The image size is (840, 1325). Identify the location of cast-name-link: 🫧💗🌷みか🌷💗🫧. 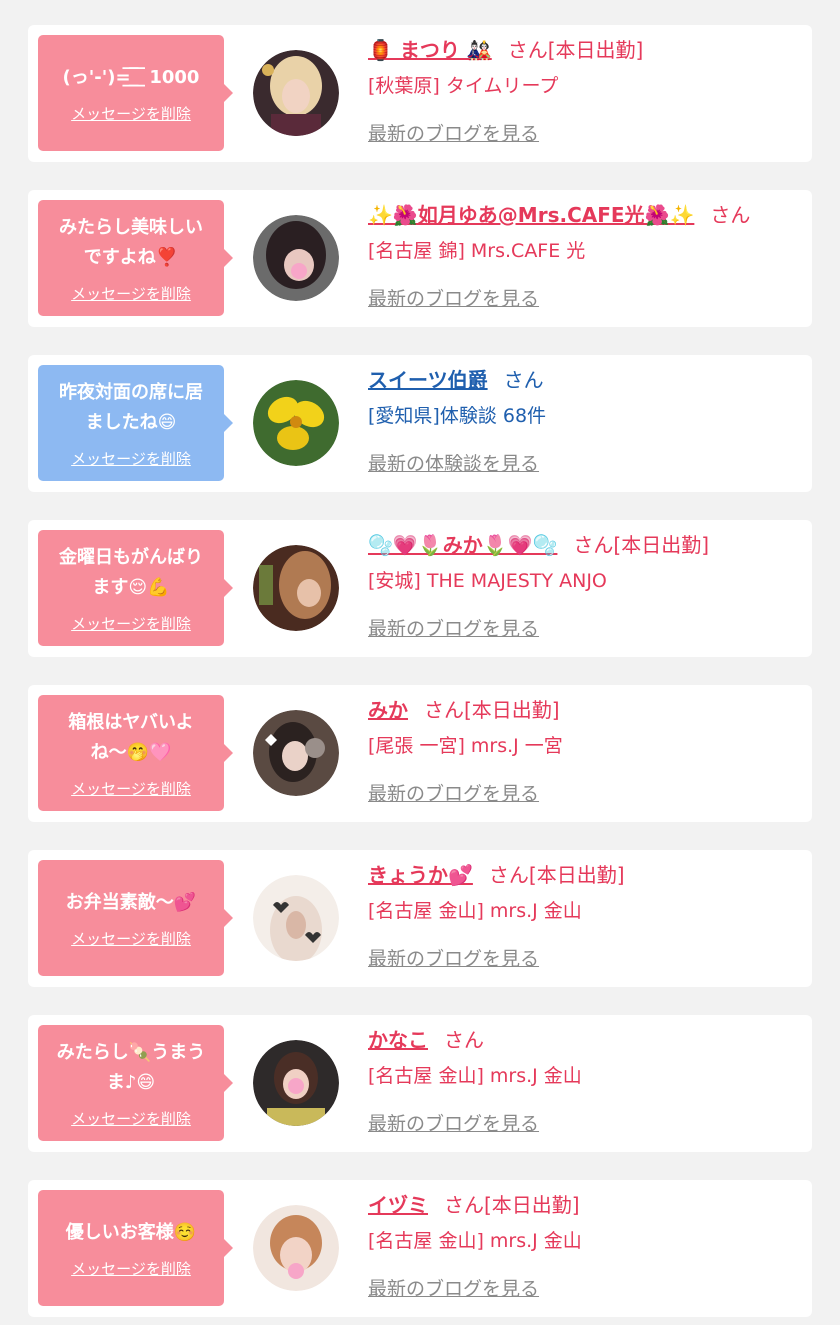
(462, 545).